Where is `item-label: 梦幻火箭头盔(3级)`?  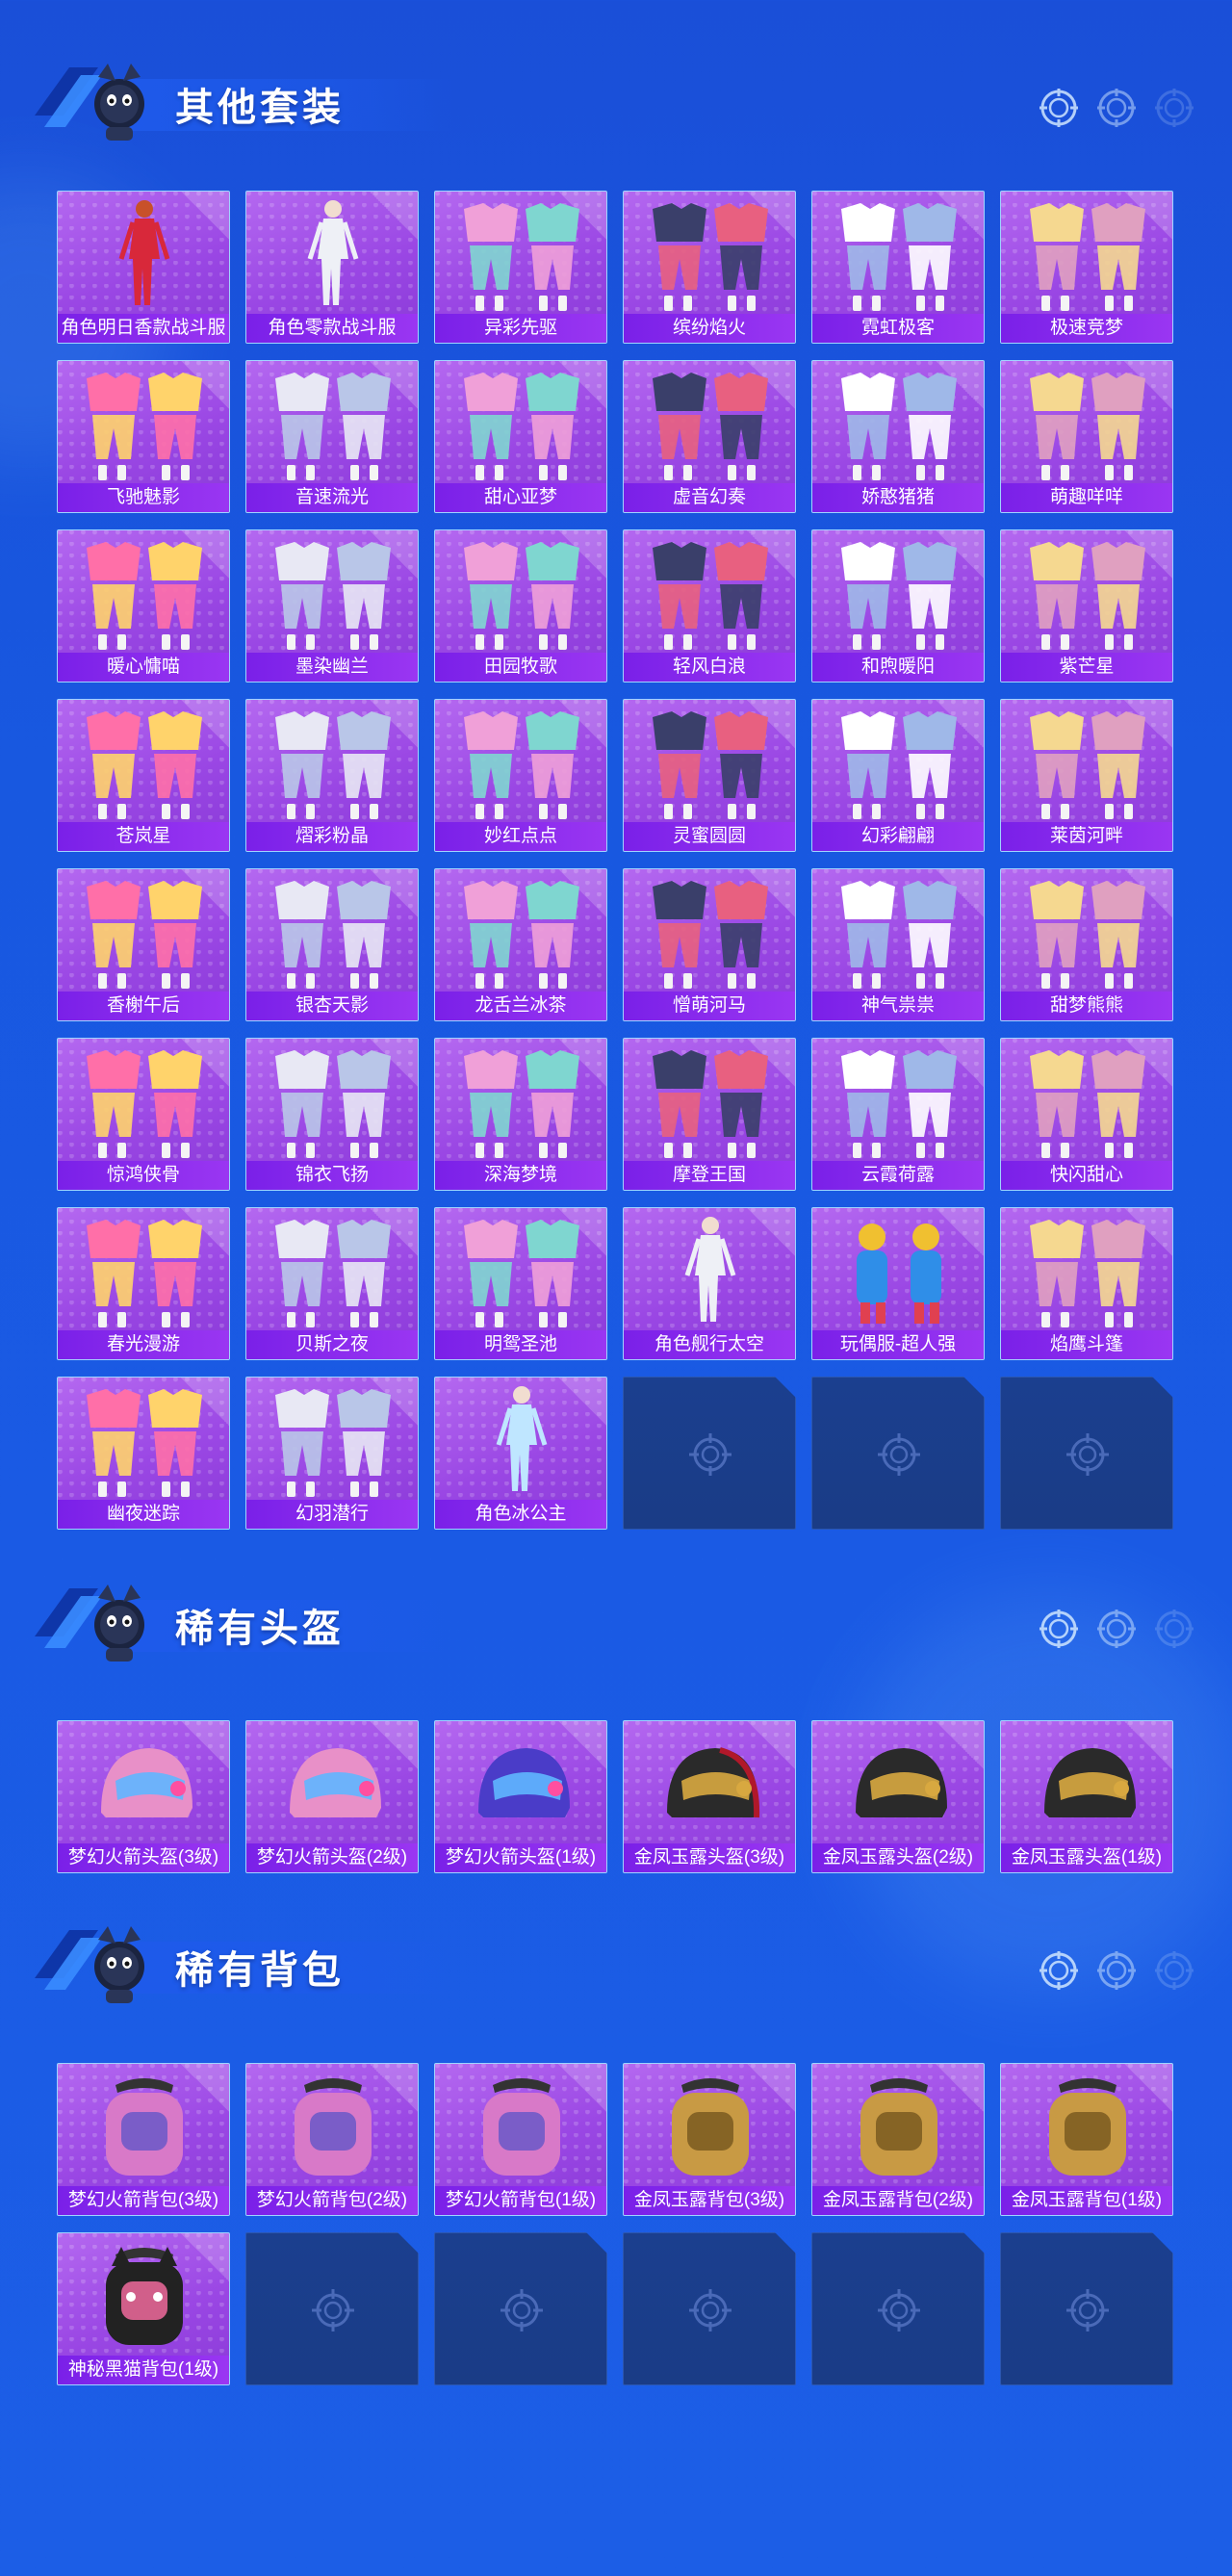
item-label: 梦幻火箭头盔(3级) is located at coordinates (143, 1858).